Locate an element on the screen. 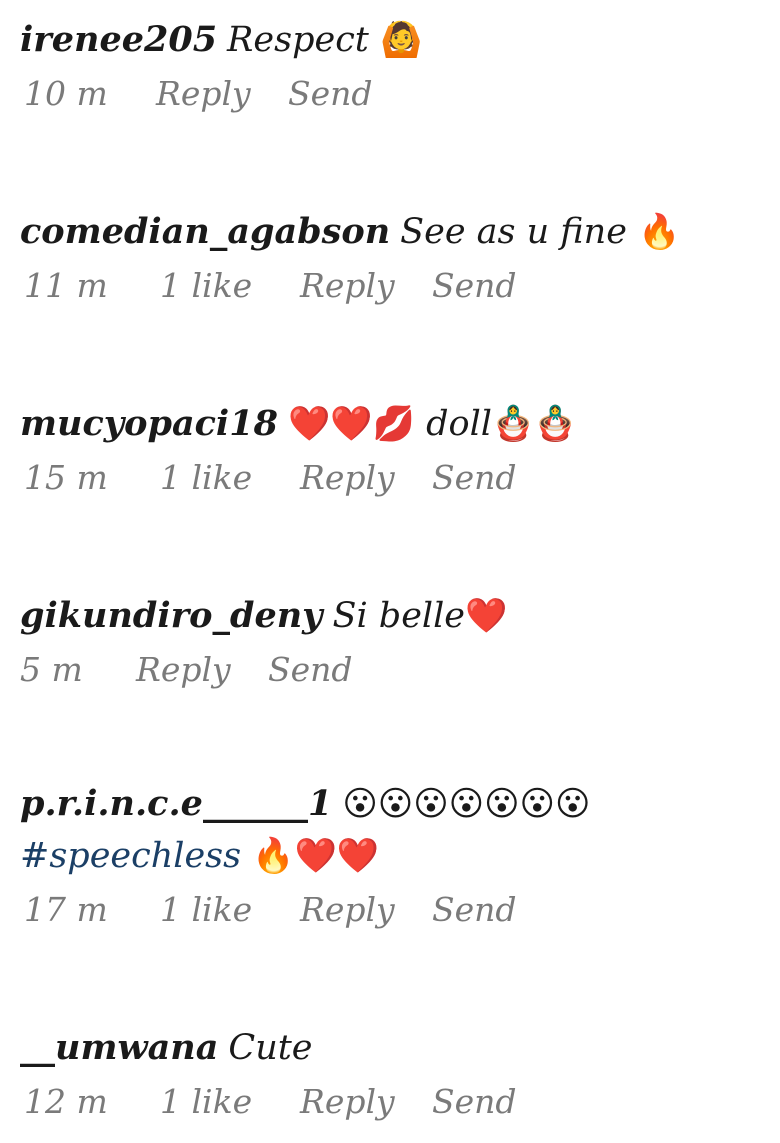  comment-meta: 17 m 1 like Reply Send is located at coordinates (390, 910).